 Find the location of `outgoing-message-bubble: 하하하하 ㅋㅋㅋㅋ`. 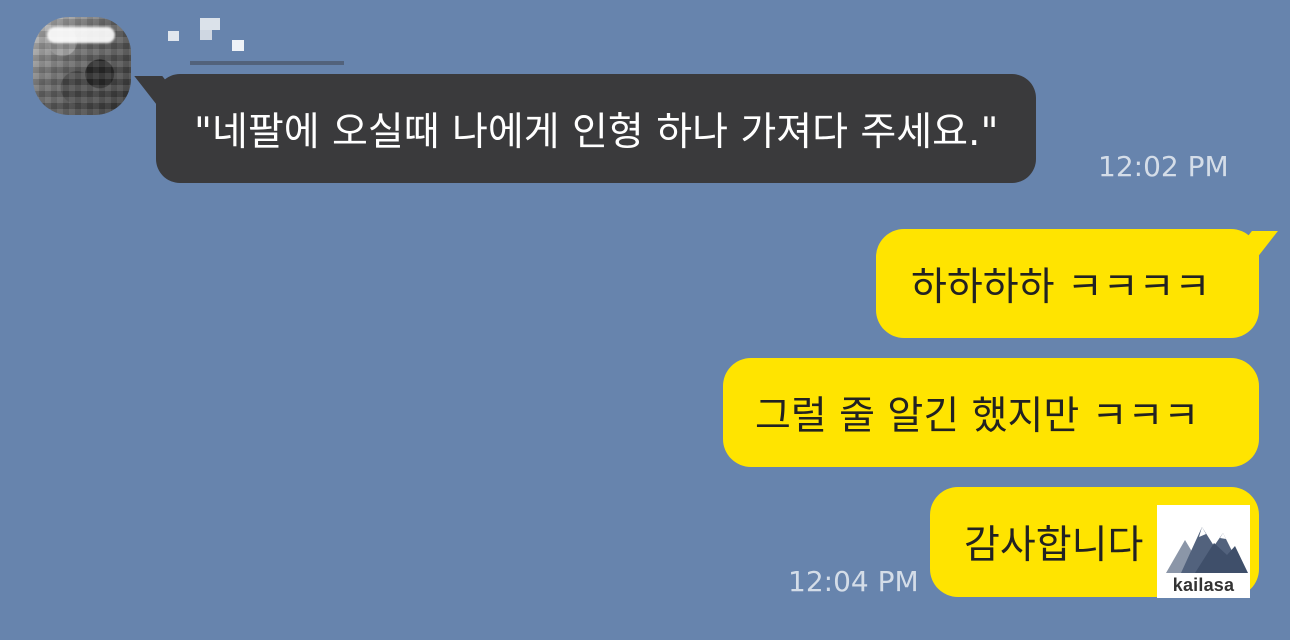

outgoing-message-bubble: 하하하하 ㅋㅋㅋㅋ is located at coordinates (1067, 283).